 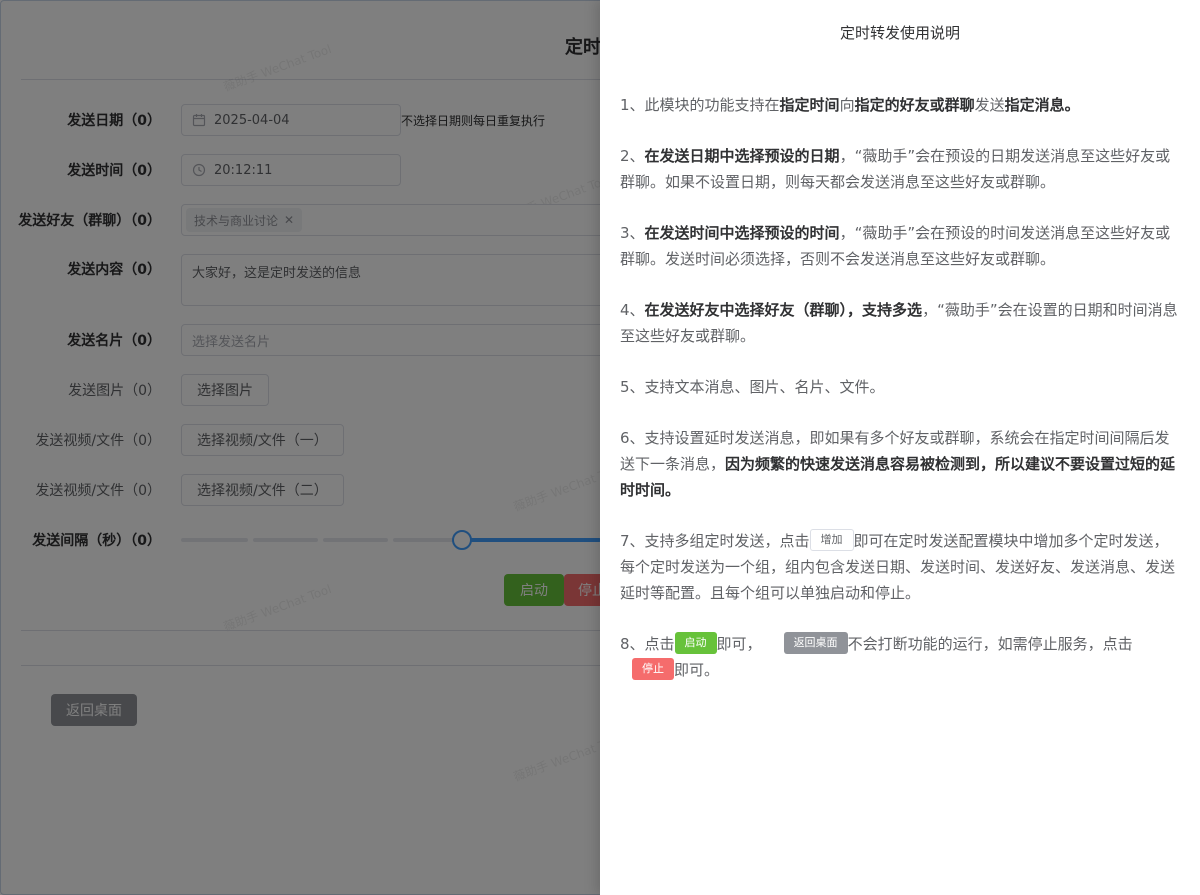 What do you see at coordinates (831, 539) in the screenshot?
I see `add-button-sample: 增加` at bounding box center [831, 539].